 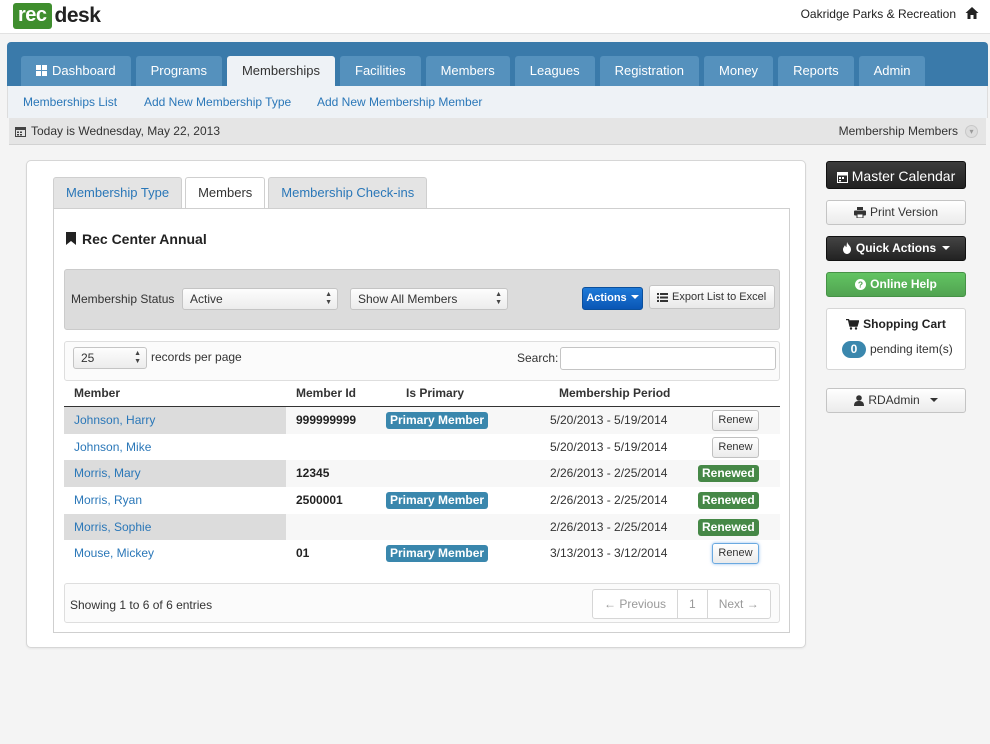 I want to click on member-id: 01, so click(x=303, y=553).